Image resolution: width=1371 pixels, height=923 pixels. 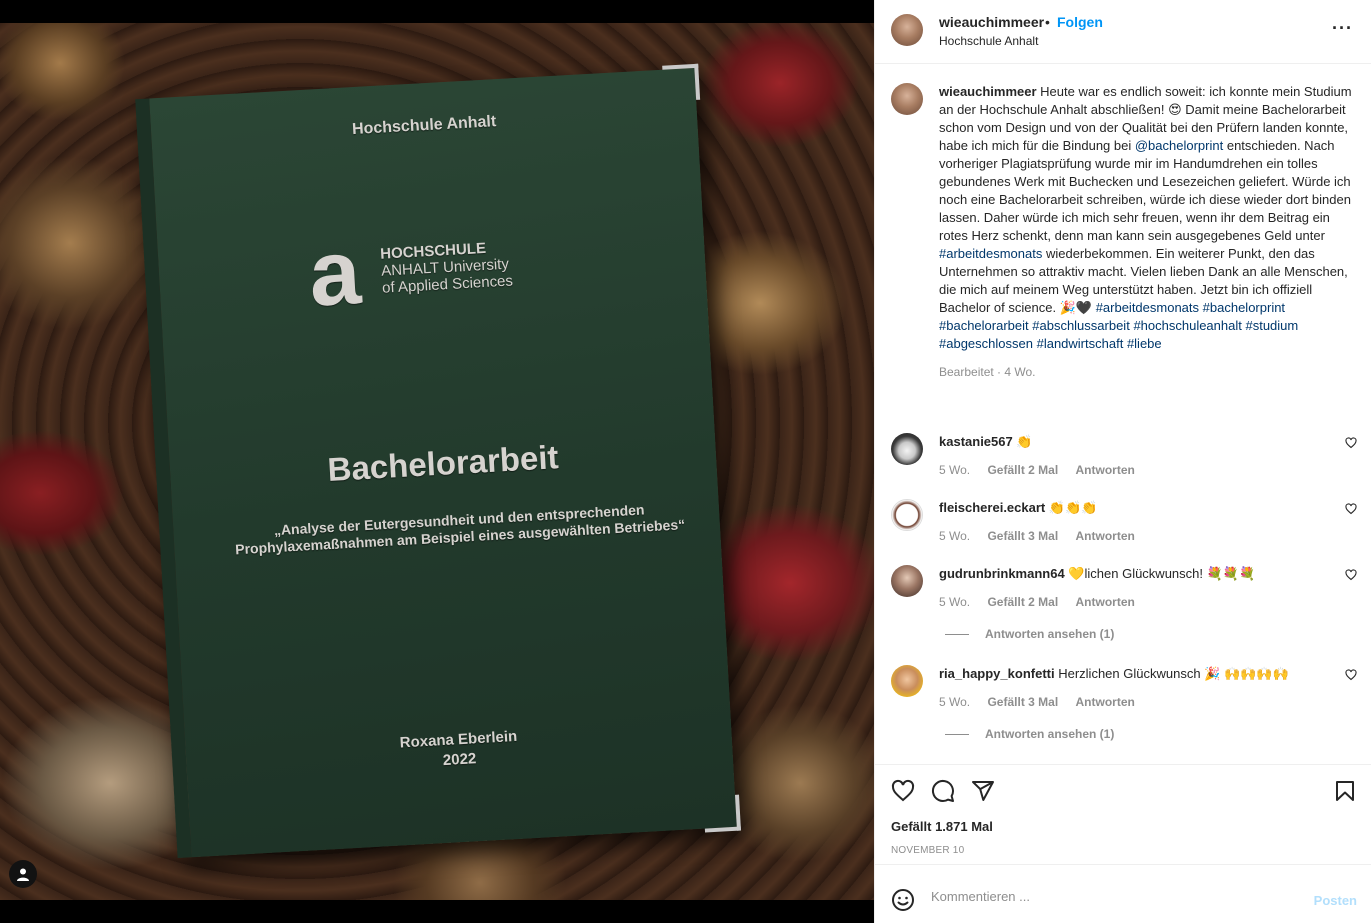 I want to click on commenter-username: gudrunbrinkmann64, so click(x=1002, y=573).